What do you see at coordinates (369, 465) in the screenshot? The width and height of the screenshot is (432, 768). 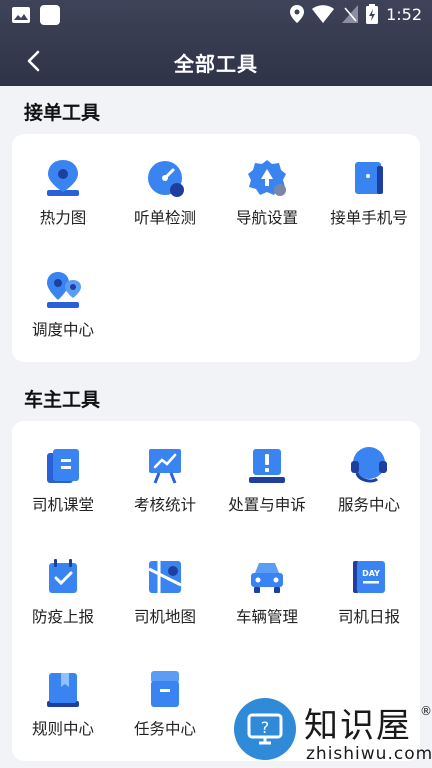 I see `headset-icon` at bounding box center [369, 465].